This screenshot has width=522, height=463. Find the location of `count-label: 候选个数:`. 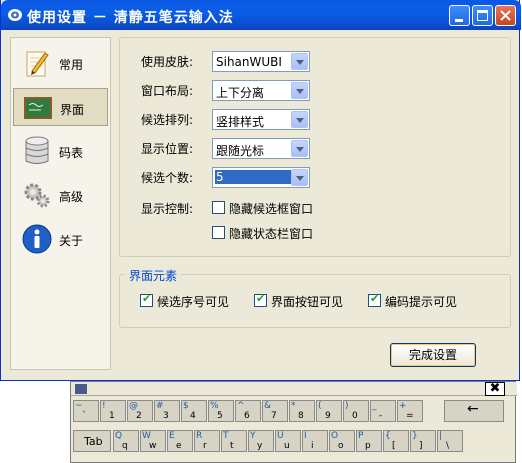

count-label: 候选个数: is located at coordinates (167, 178).